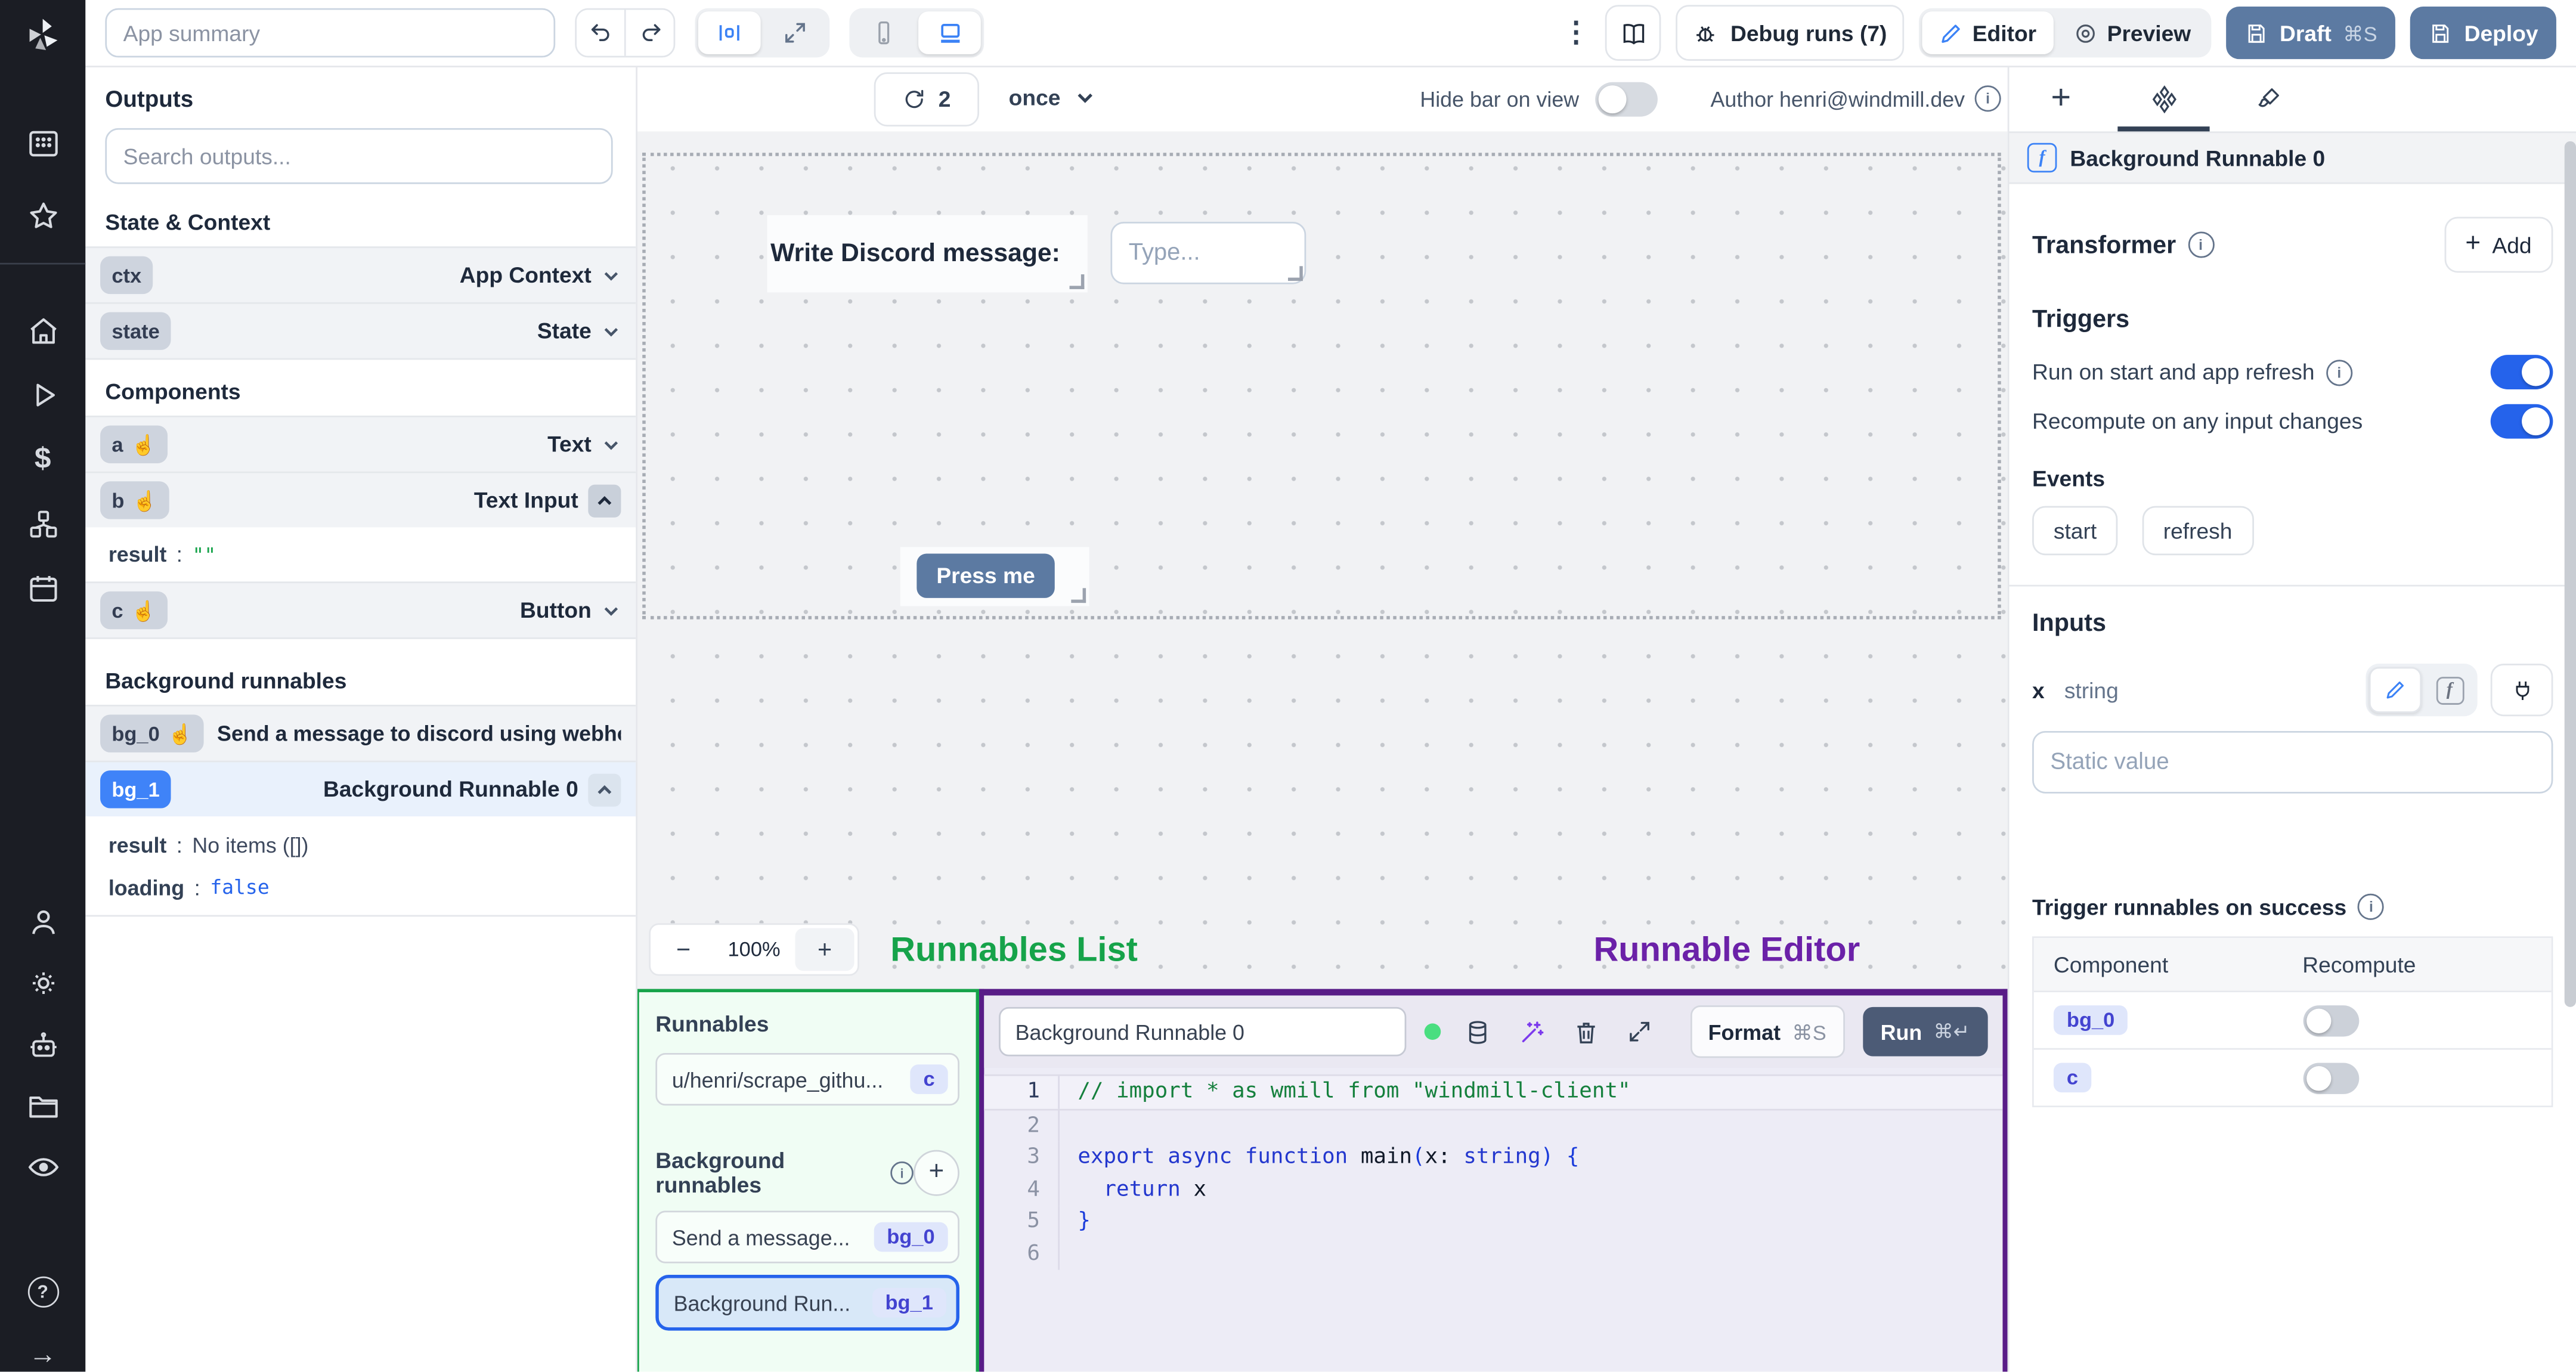  What do you see at coordinates (1633, 33) in the screenshot?
I see `docs-book-button` at bounding box center [1633, 33].